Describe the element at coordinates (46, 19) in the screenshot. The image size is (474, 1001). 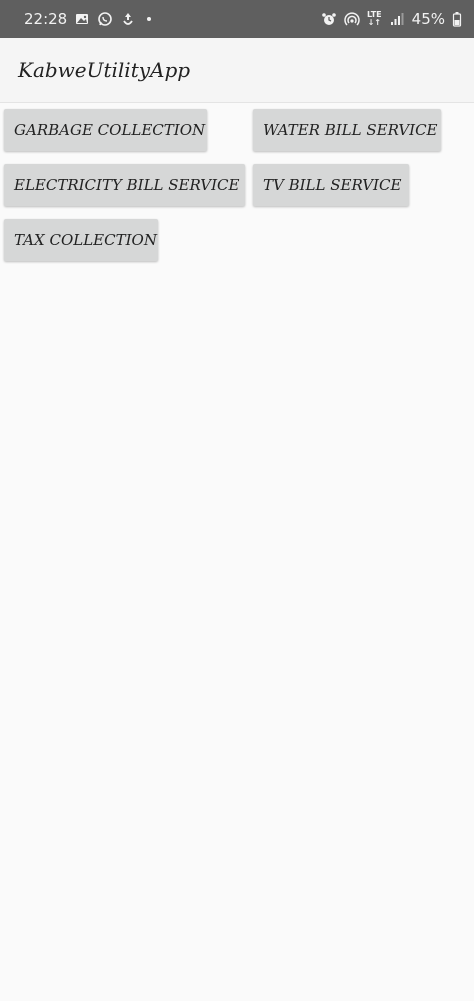
I see `status-time: 22:28` at that location.